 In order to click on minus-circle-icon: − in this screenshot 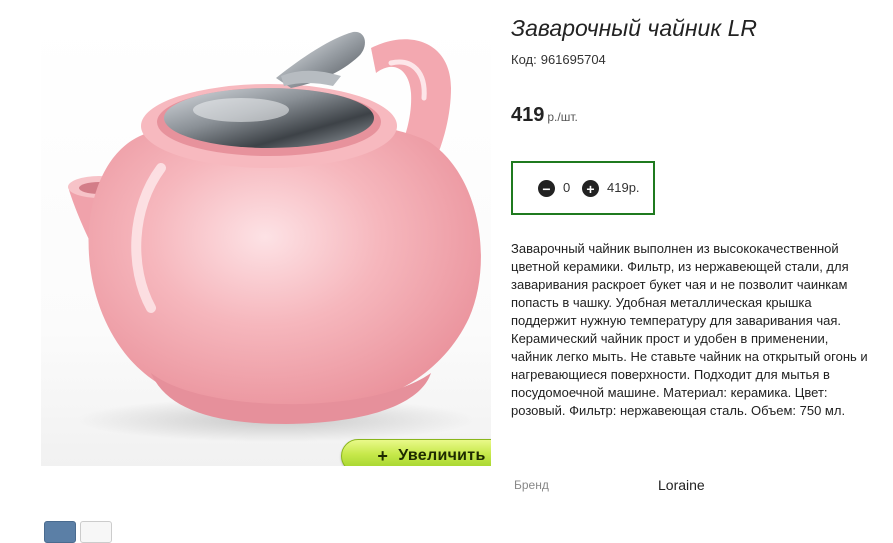, I will do `click(546, 188)`.